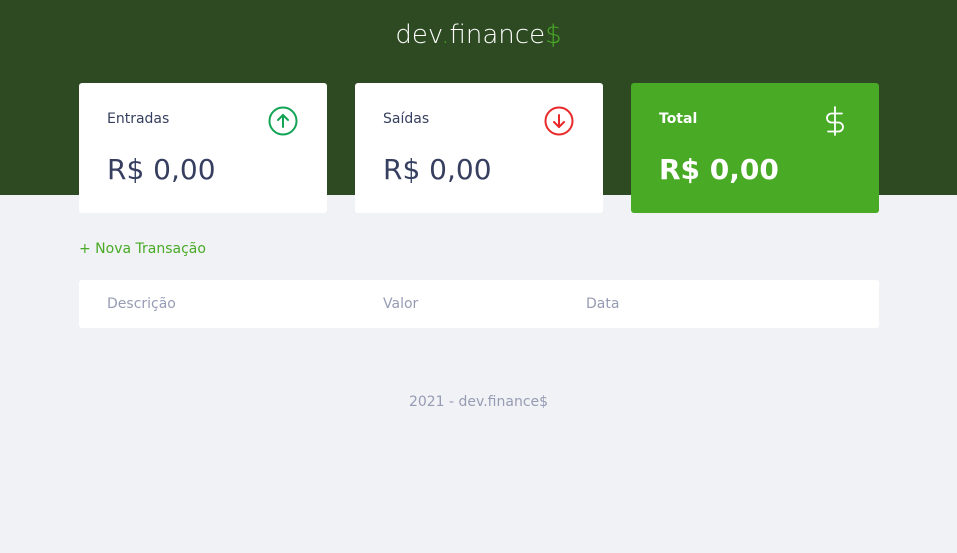 Image resolution: width=957 pixels, height=553 pixels. I want to click on app-logo: dev.finance$, so click(478, 35).